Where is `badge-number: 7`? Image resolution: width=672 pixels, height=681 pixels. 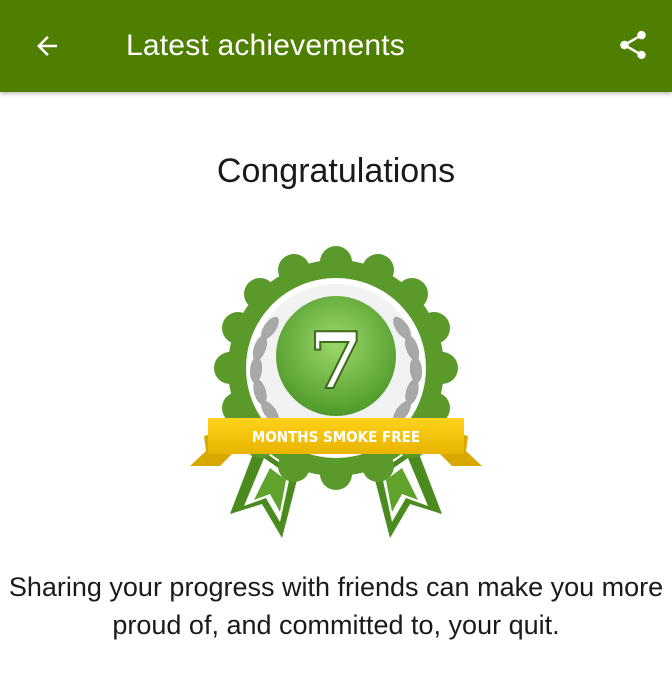
badge-number: 7 is located at coordinates (336, 361).